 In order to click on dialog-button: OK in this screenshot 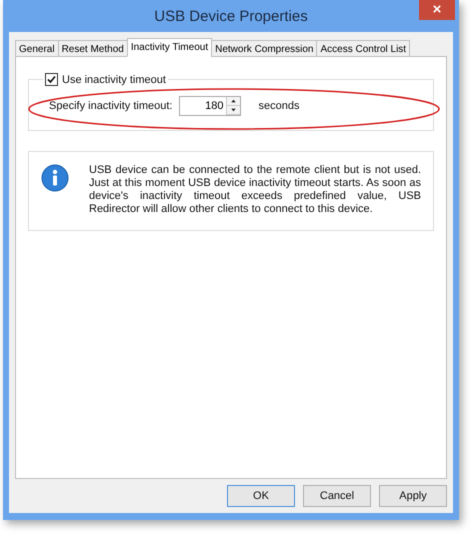, I will do `click(261, 496)`.